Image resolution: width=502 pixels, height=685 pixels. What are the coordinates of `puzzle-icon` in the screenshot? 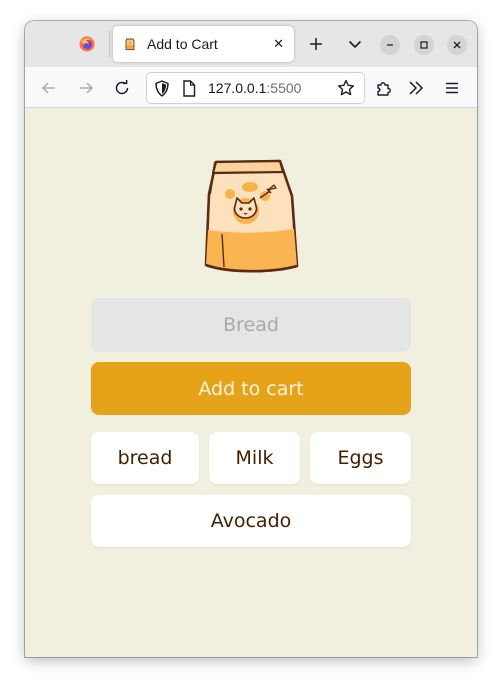 It's located at (384, 89).